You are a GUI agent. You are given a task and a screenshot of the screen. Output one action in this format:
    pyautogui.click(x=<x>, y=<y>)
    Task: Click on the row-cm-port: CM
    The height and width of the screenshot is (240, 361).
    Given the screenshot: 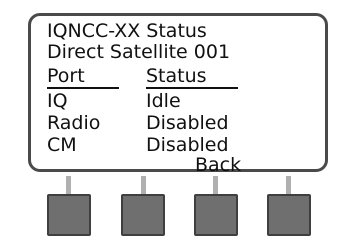 What is the action you would take?
    pyautogui.click(x=62, y=145)
    